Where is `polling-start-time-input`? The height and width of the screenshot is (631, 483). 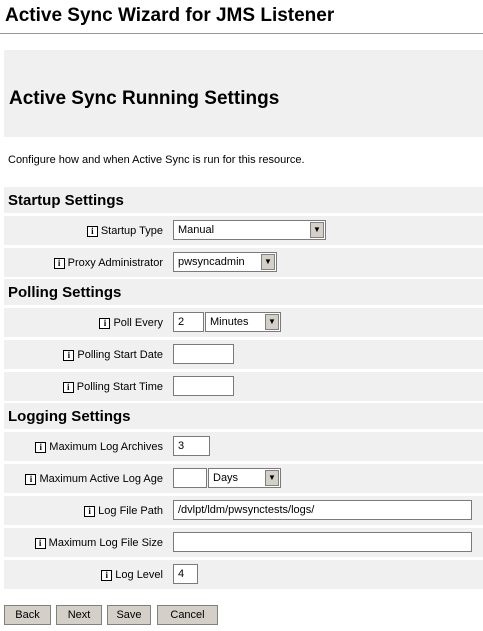
polling-start-time-input is located at coordinates (203, 386).